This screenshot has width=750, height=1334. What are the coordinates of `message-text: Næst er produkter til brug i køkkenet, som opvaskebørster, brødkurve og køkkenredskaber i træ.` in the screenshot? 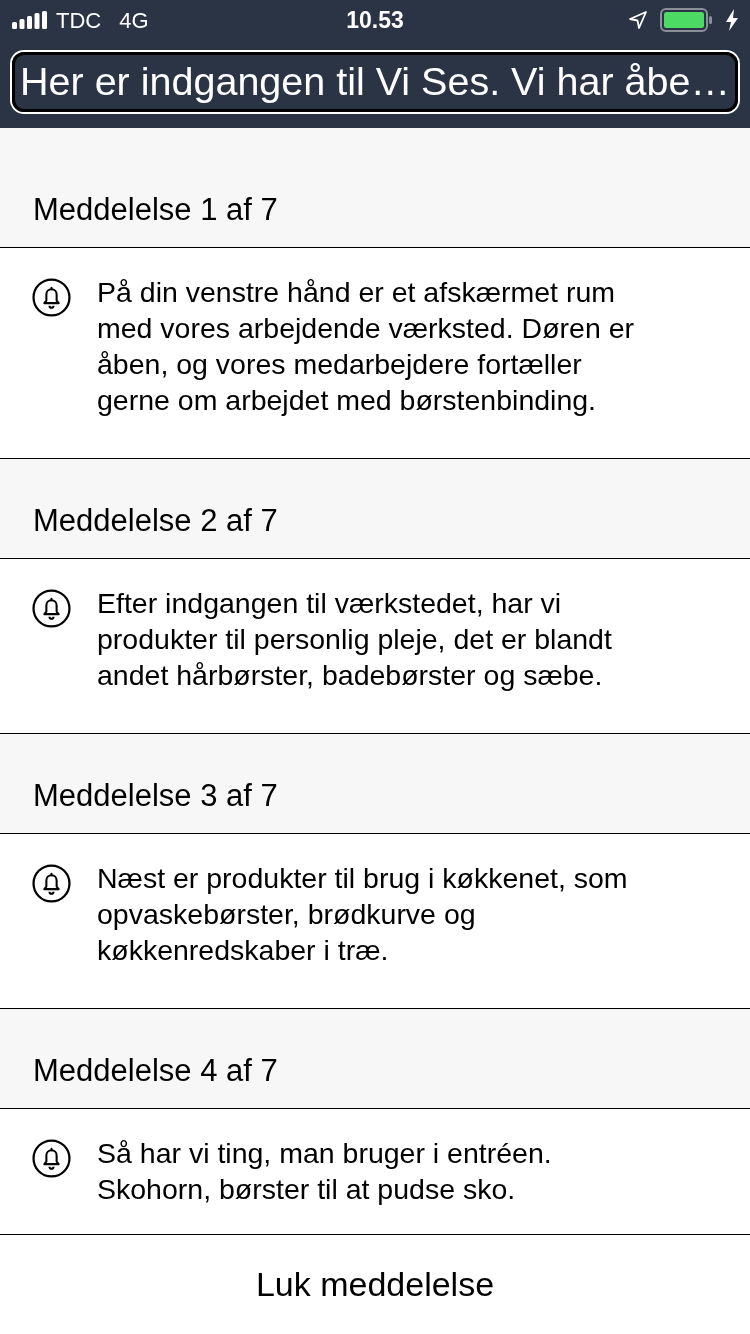 It's located at (363, 914).